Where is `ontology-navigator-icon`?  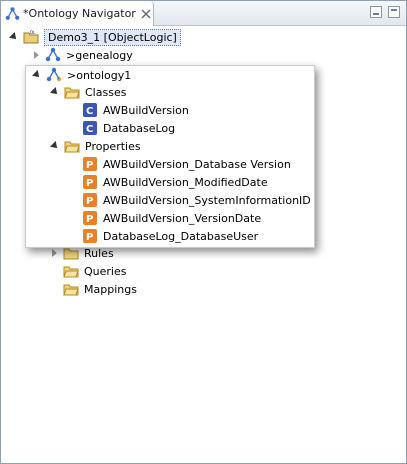 ontology-navigator-icon is located at coordinates (12, 13).